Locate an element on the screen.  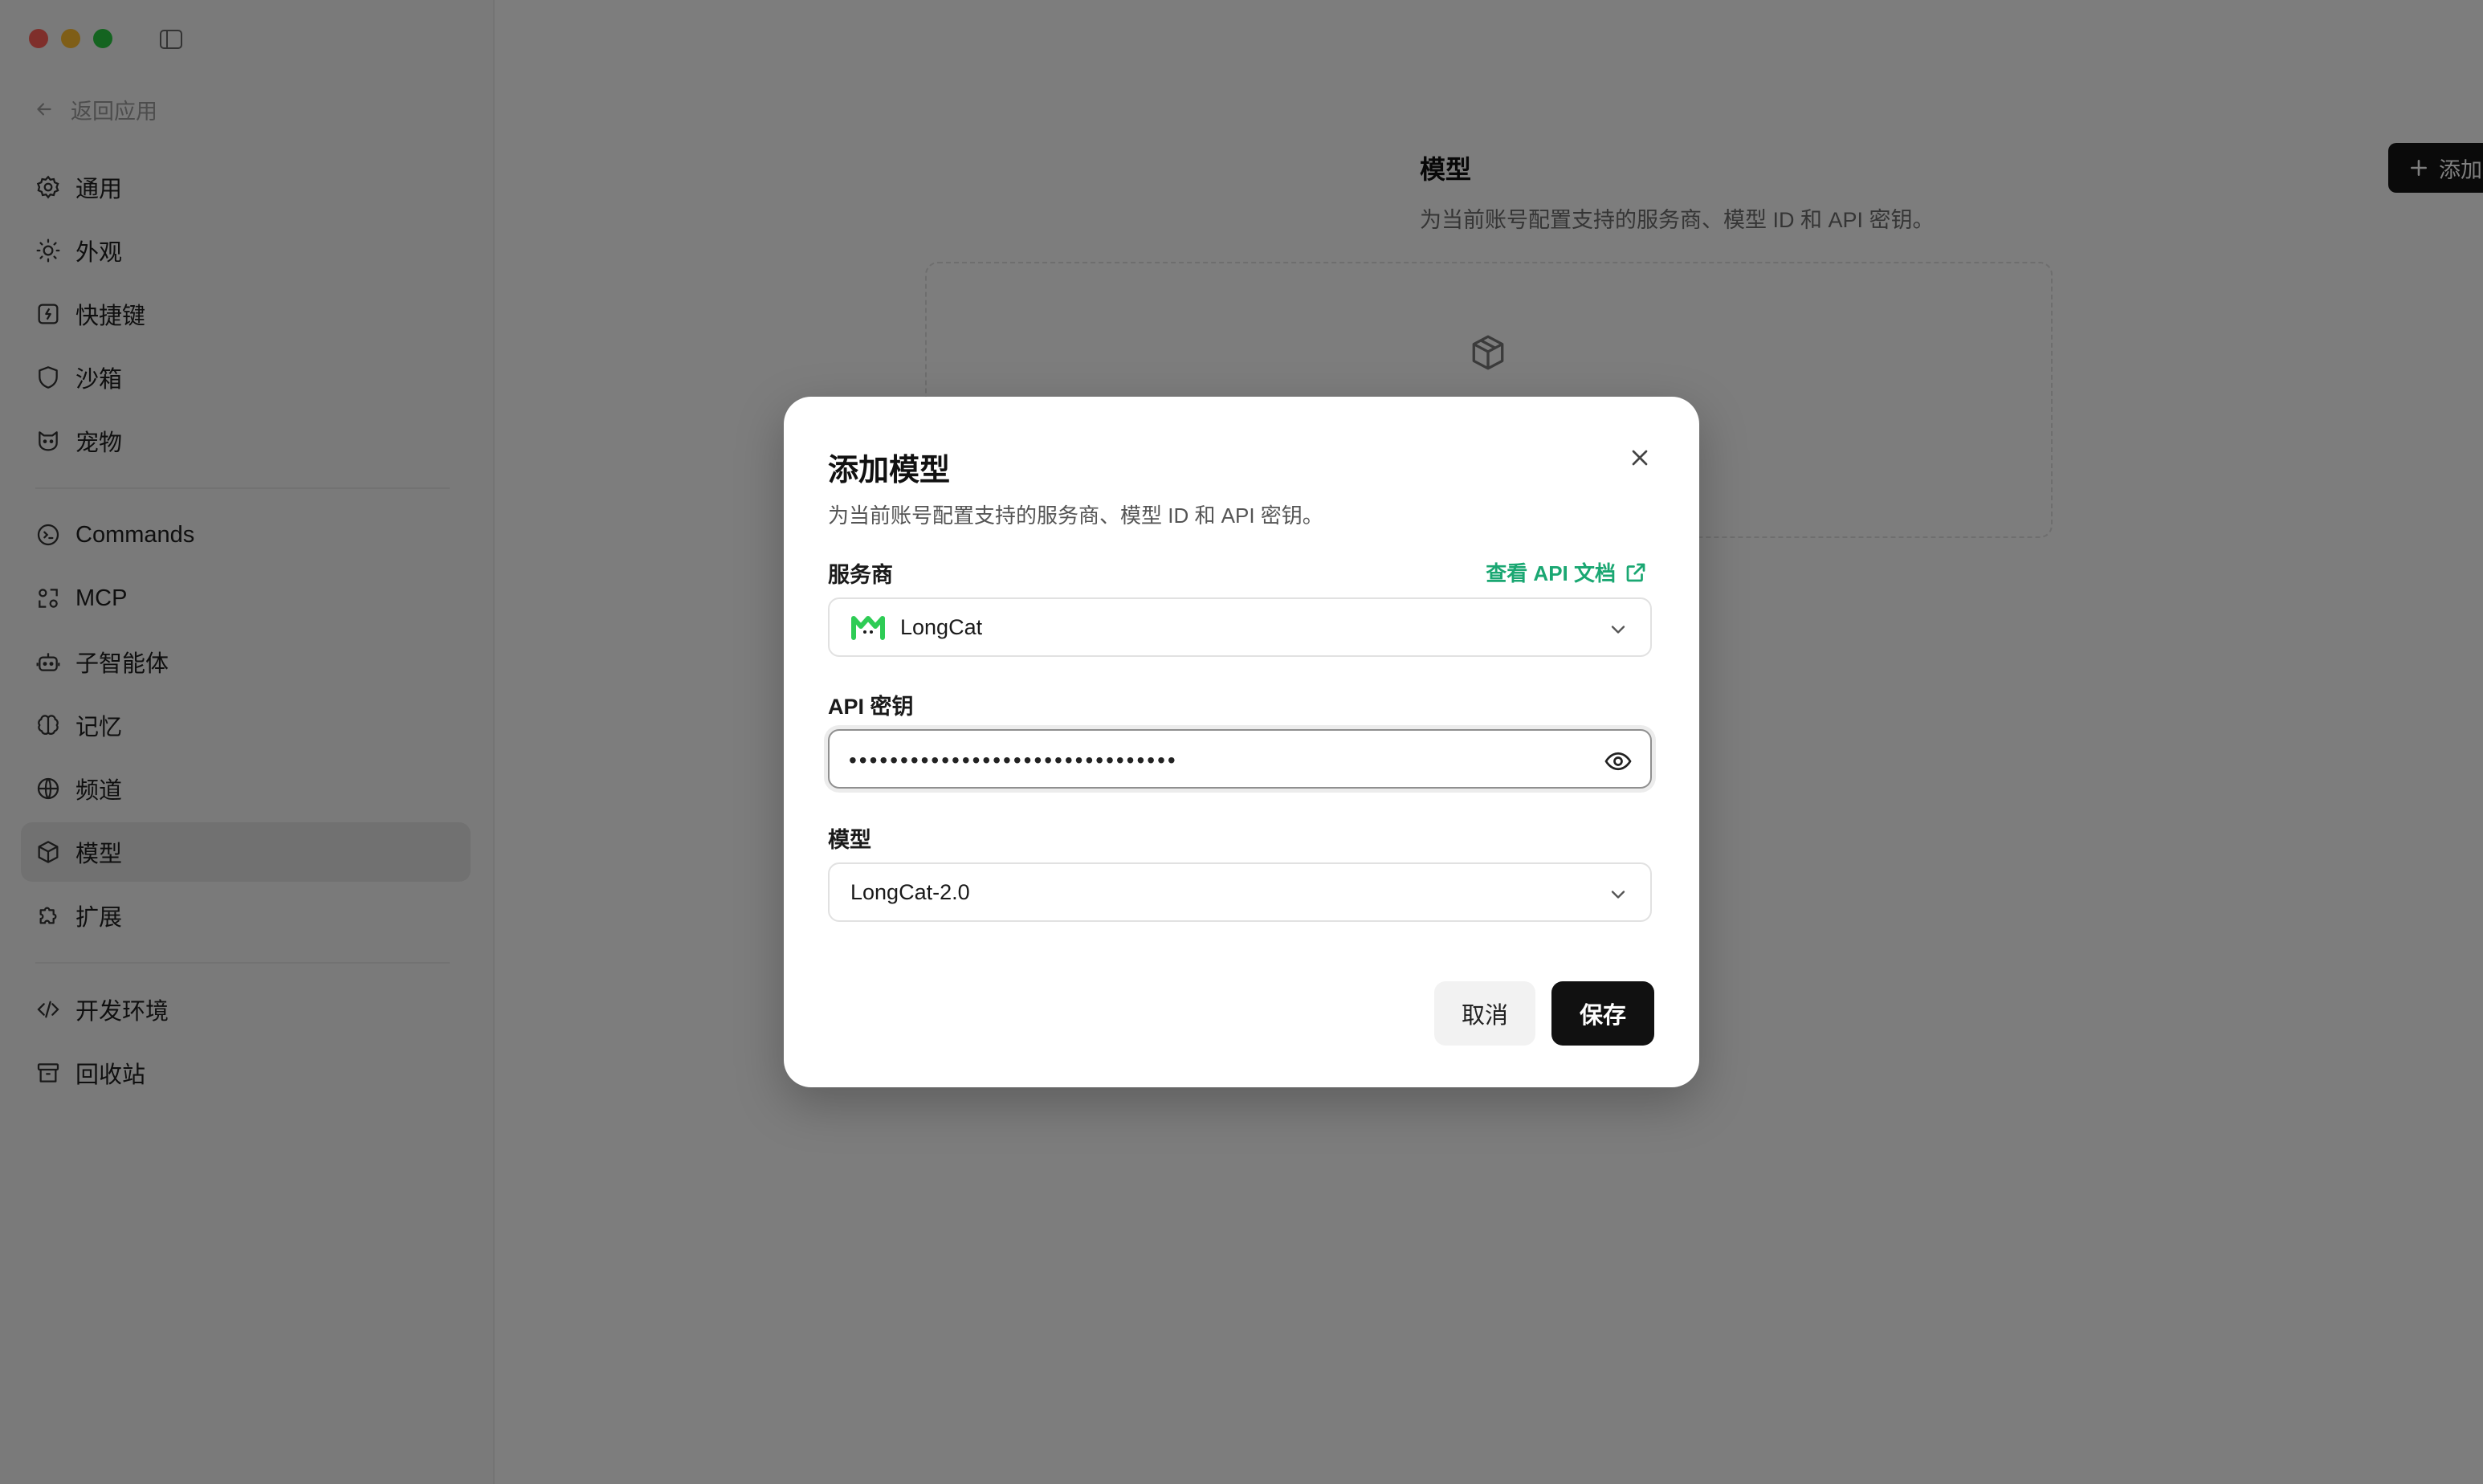
save-button: 保存 is located at coordinates (1603, 1013).